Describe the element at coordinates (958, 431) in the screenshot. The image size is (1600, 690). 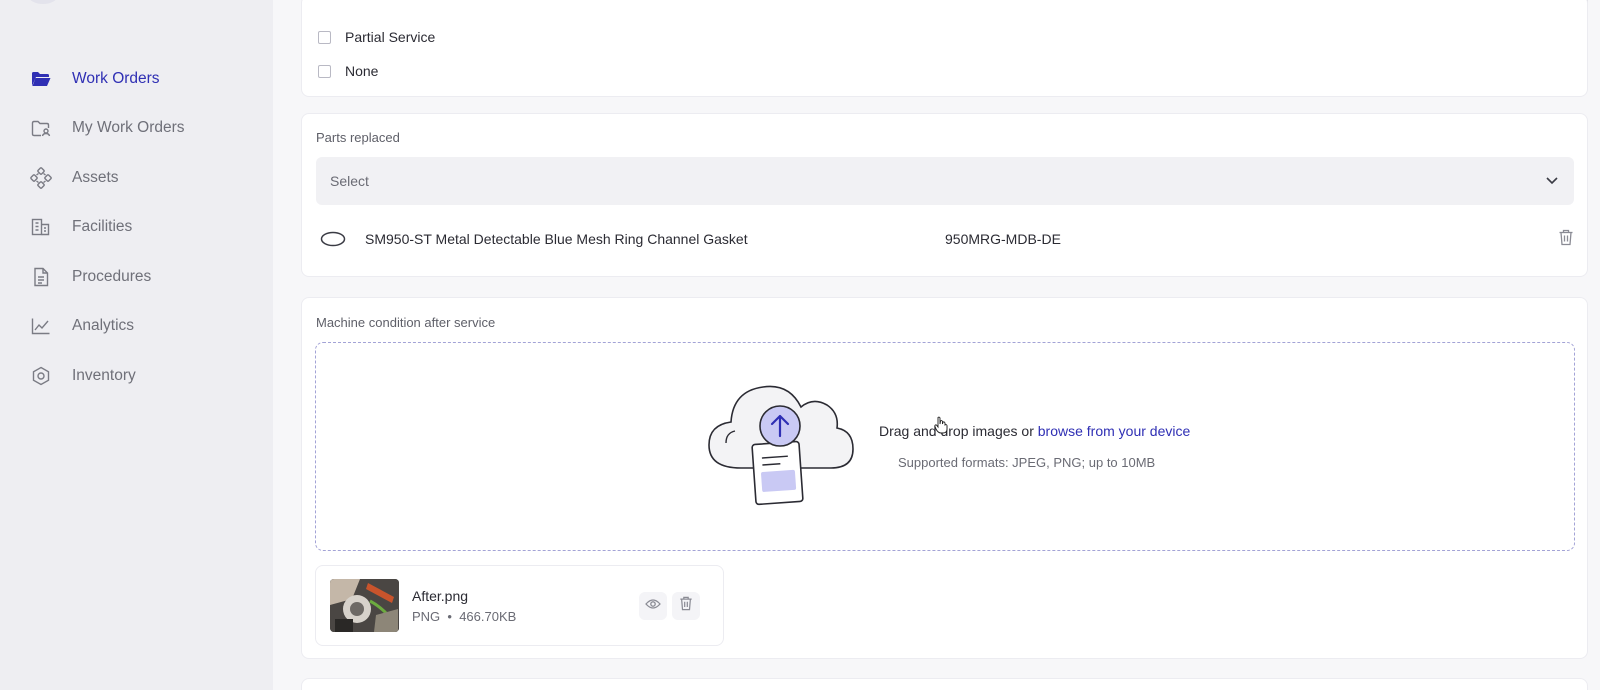
I see `dropzone-instruction: Drag and drop images or` at that location.